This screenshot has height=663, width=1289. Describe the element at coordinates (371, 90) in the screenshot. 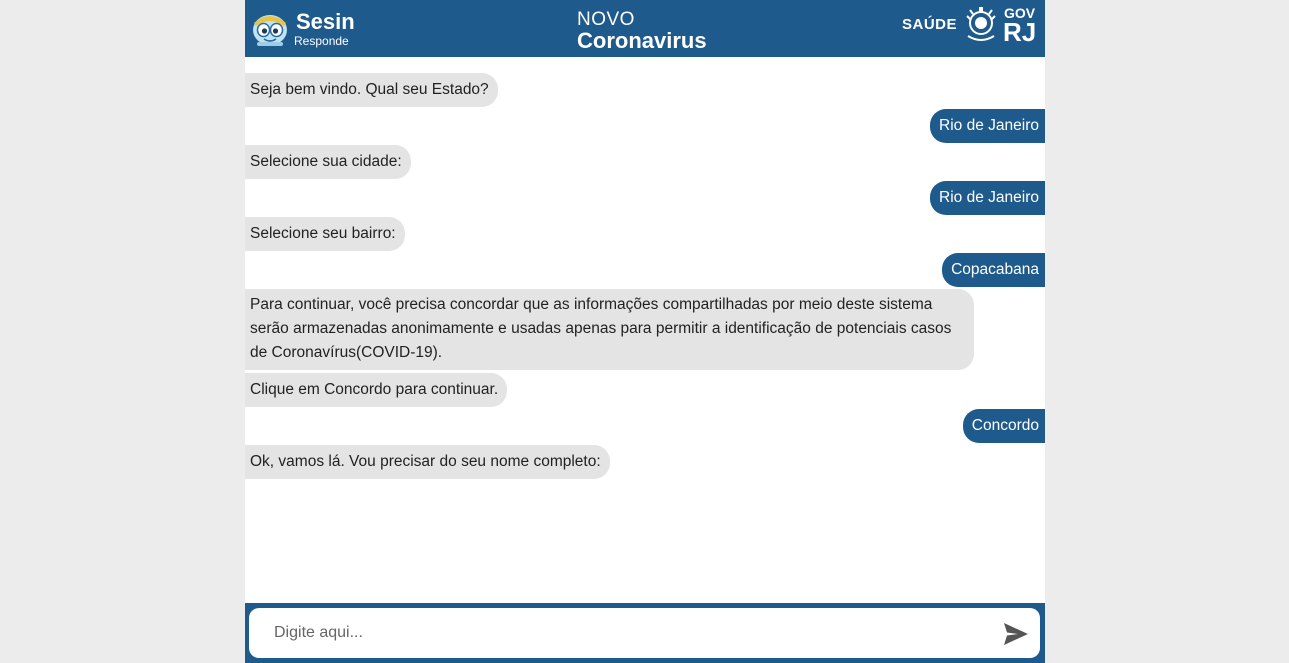

I see `bot-message: Seja bem vindo. Qual seu Estado?` at that location.